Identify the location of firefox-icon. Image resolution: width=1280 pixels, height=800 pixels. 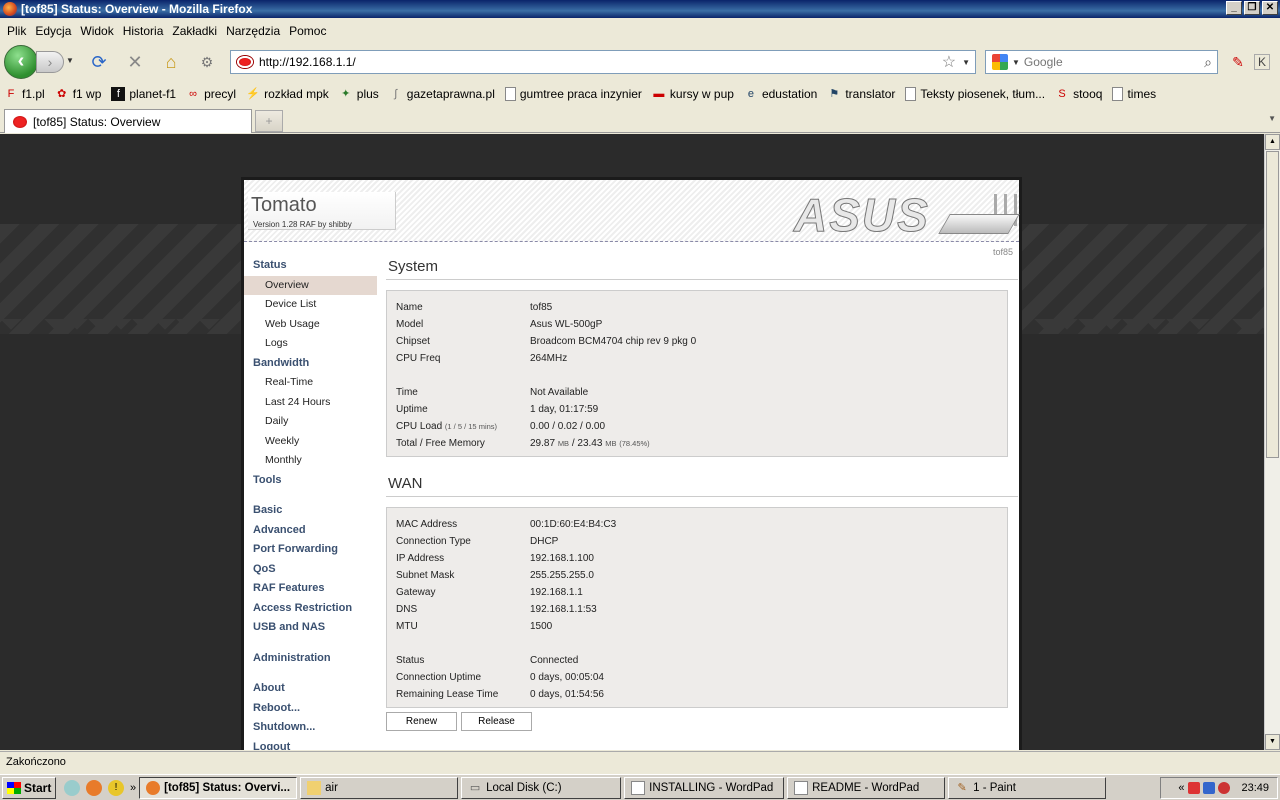
(153, 787).